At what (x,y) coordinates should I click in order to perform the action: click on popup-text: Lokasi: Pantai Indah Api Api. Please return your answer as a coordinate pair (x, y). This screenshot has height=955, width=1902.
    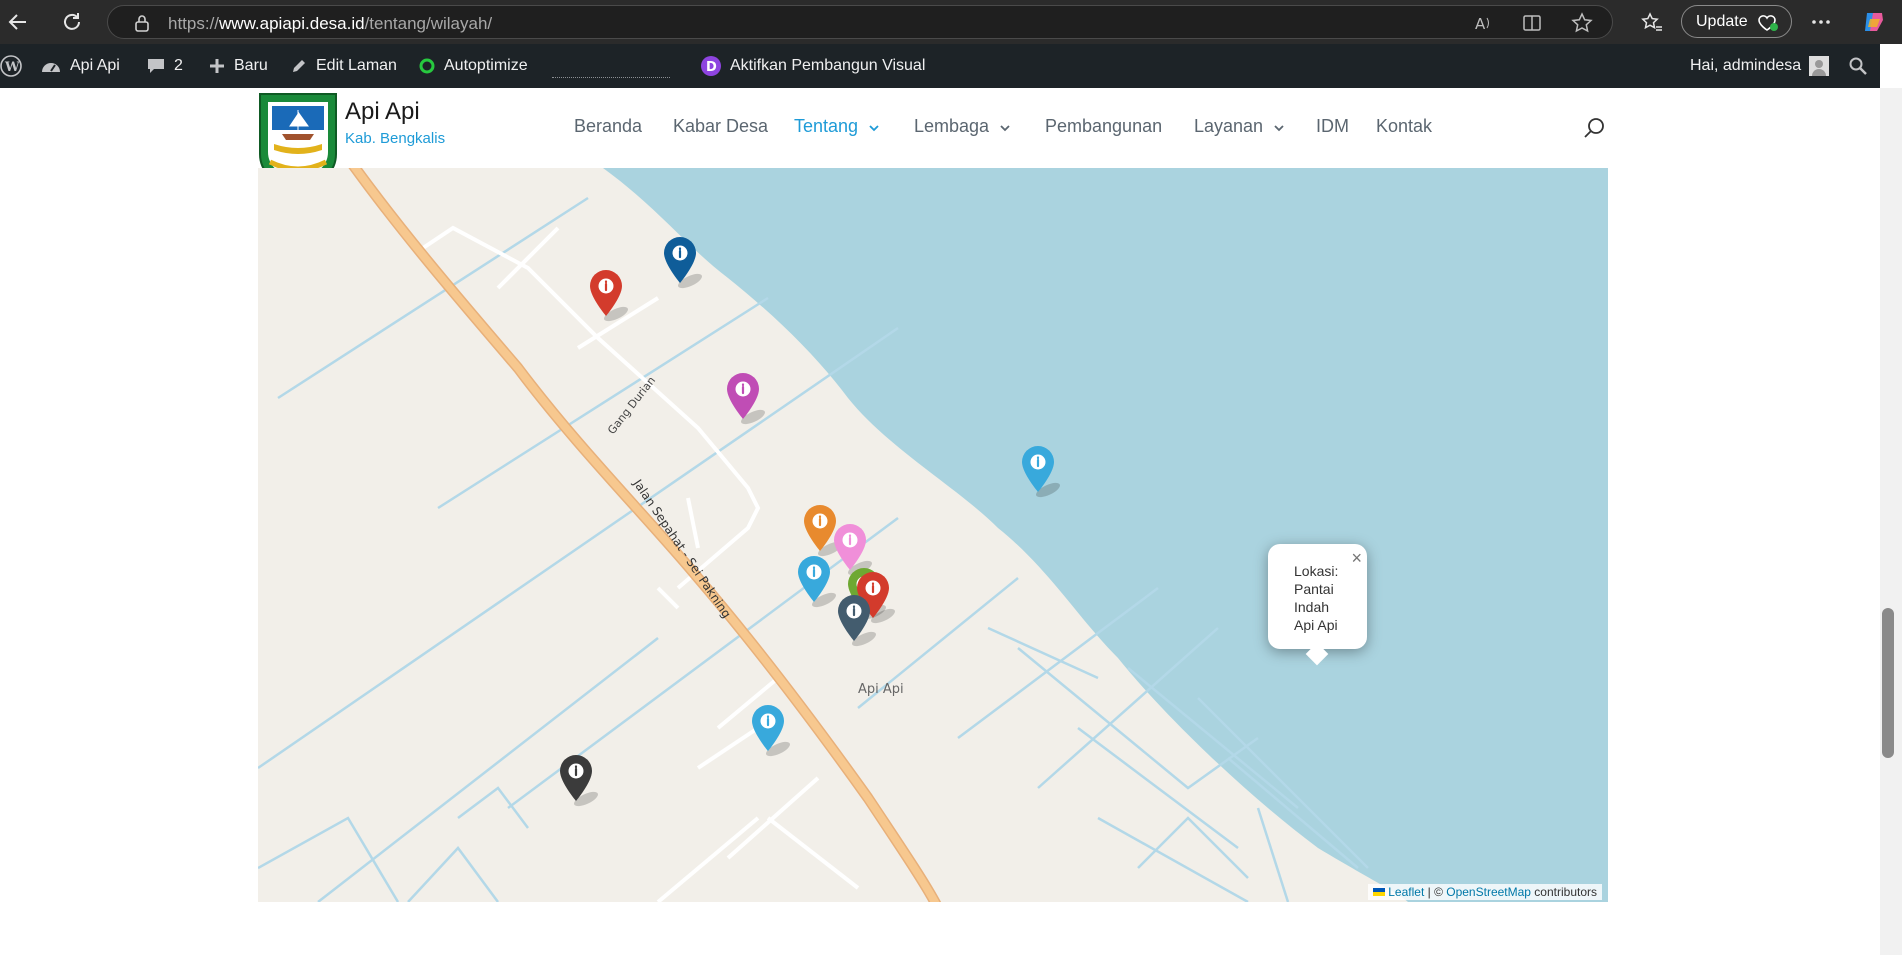
    Looking at the image, I should click on (1316, 598).